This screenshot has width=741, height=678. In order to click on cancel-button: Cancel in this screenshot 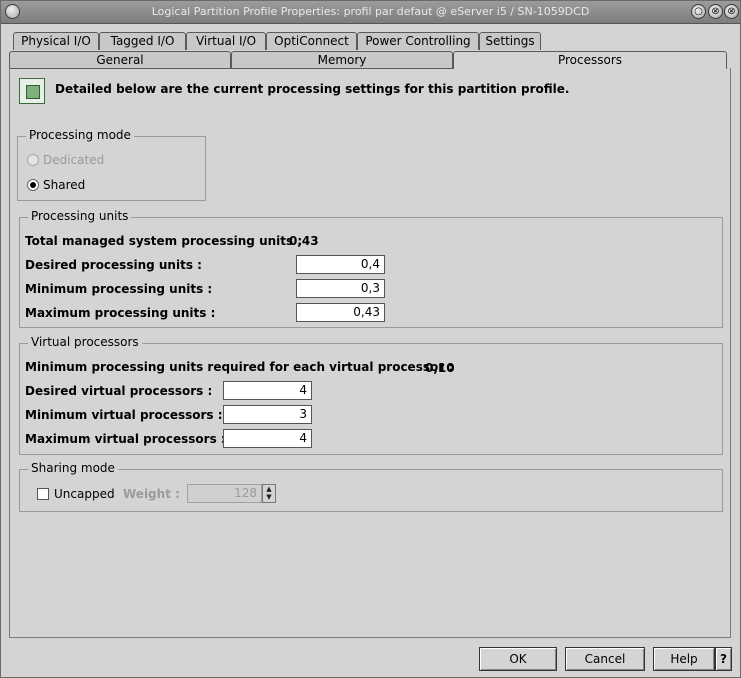, I will do `click(605, 659)`.